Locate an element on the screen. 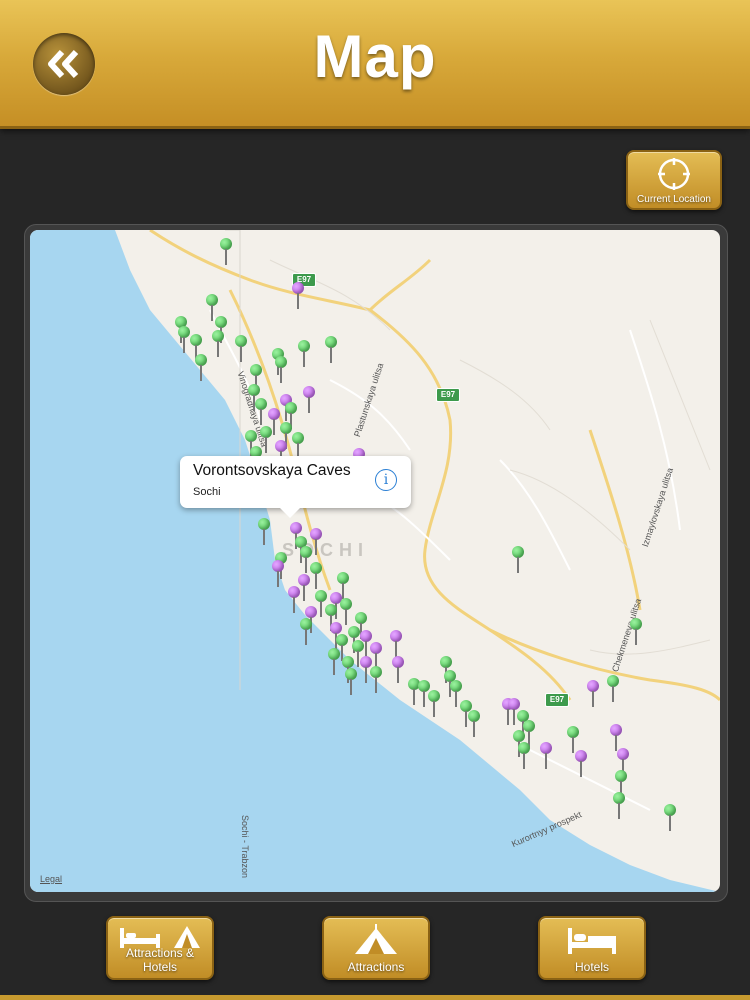 The height and width of the screenshot is (1000, 750). crosshair-icon is located at coordinates (674, 174).